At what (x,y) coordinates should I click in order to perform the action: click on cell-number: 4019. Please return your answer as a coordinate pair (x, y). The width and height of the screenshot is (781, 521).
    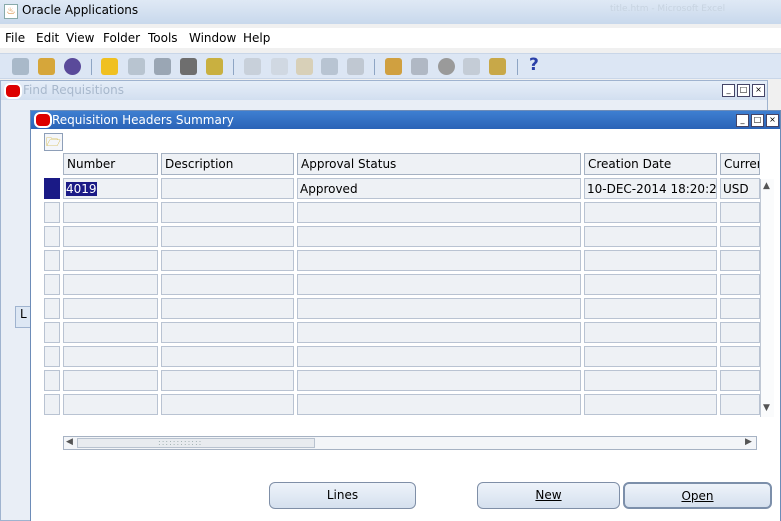
    Looking at the image, I should click on (110, 188).